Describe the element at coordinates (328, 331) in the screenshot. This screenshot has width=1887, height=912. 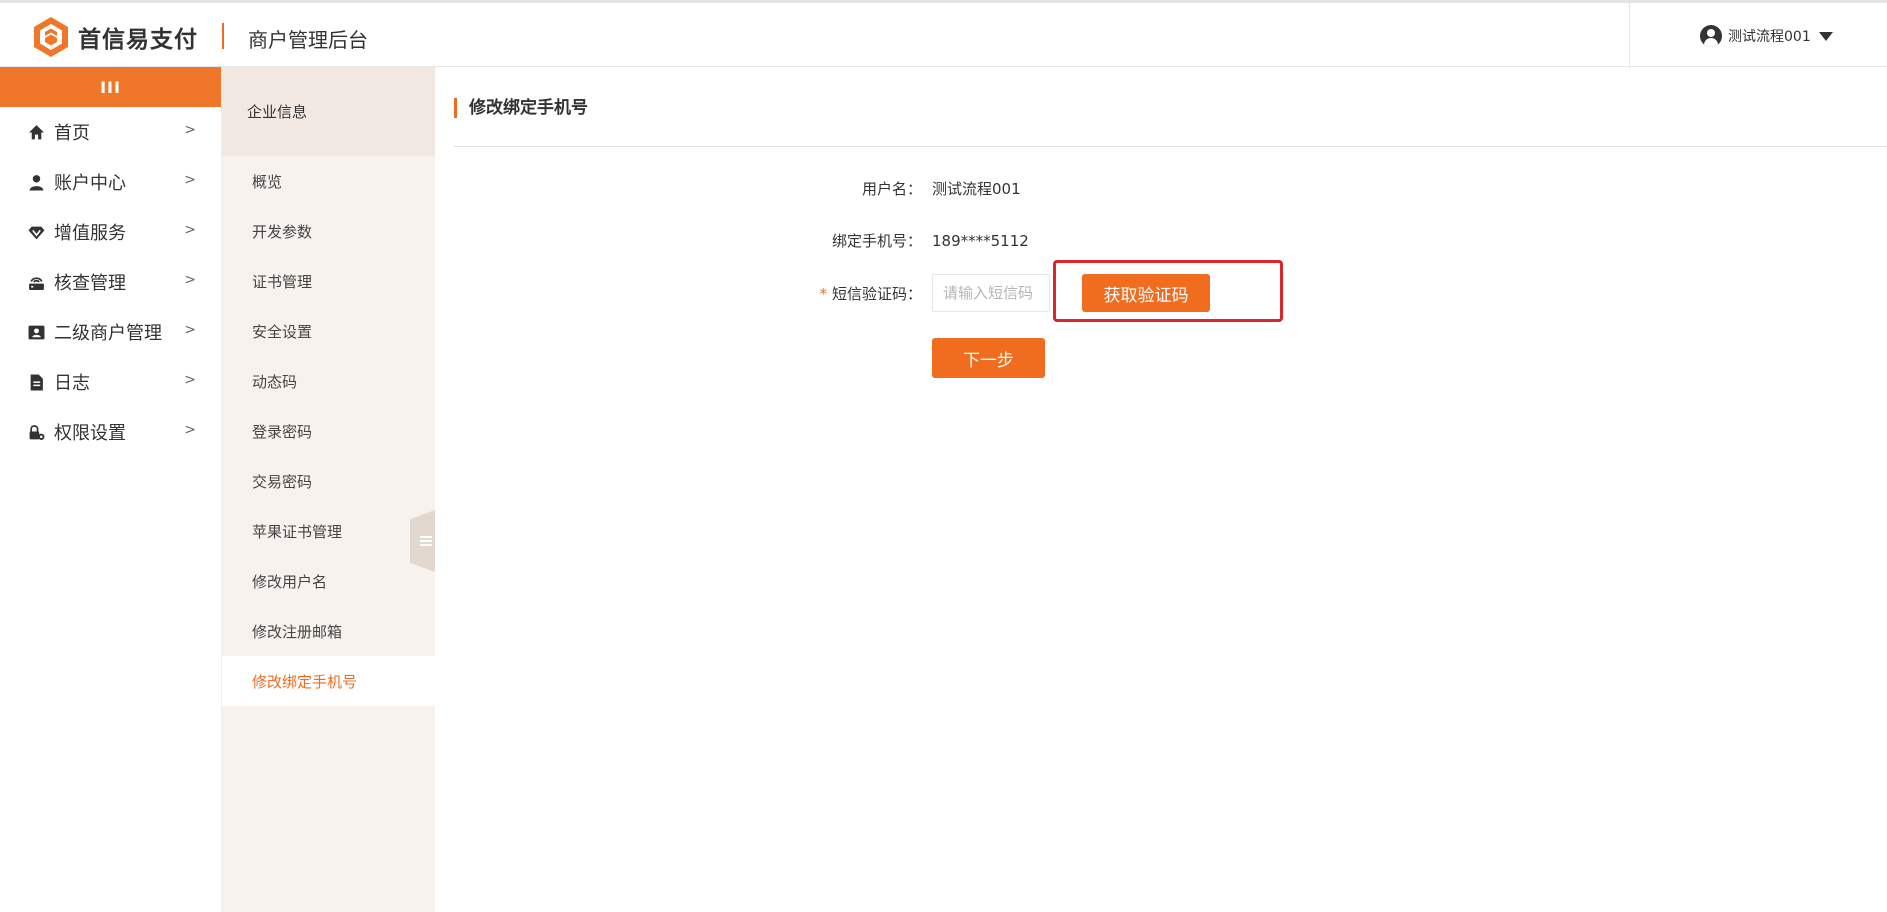
I see `subnav-item-security: 安全设置` at that location.